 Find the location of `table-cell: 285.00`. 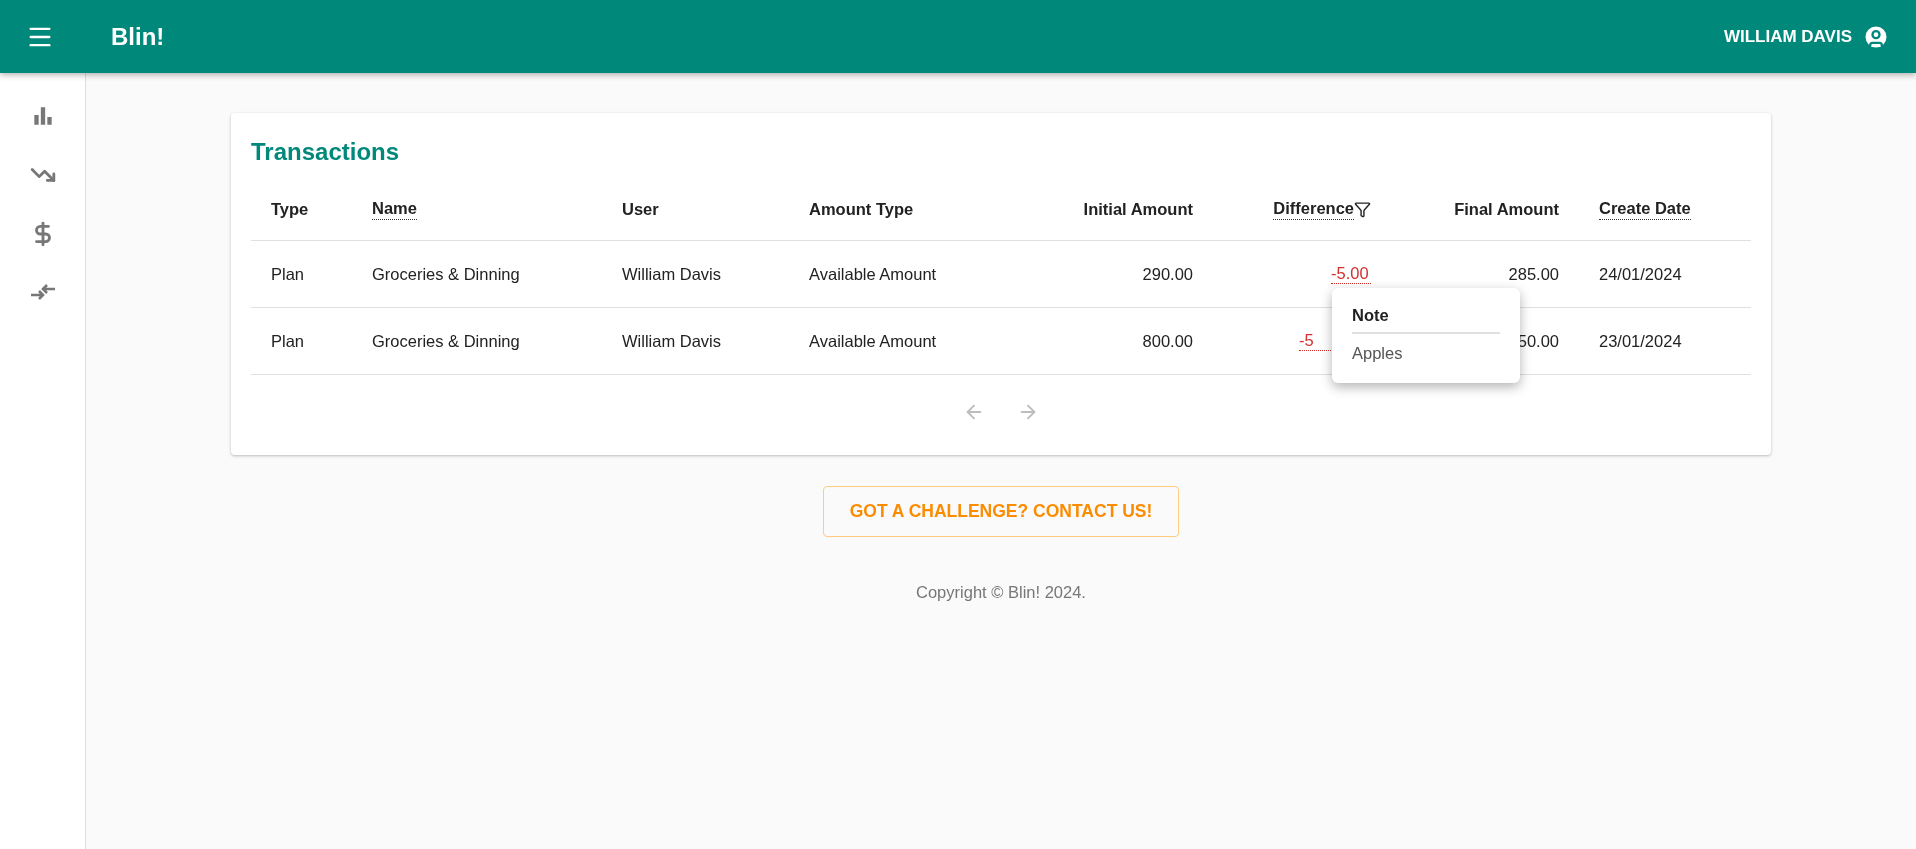

table-cell: 285.00 is located at coordinates (1533, 274).